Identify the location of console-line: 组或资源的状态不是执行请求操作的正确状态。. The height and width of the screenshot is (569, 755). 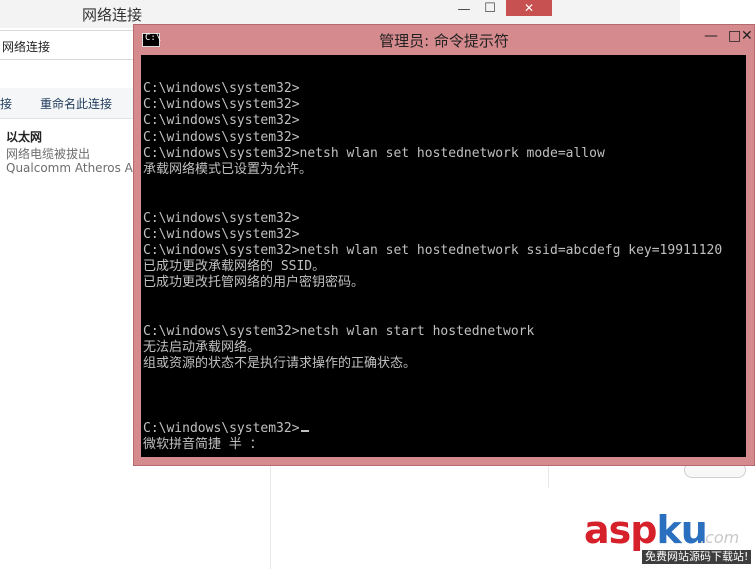
(280, 364).